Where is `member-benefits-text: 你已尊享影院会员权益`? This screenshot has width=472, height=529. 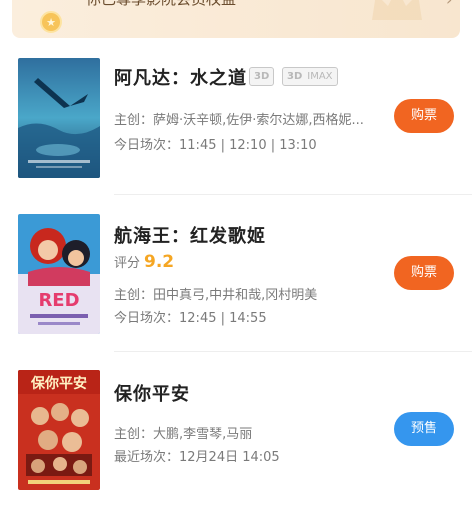 member-benefits-text: 你已尊享影院会员权益 is located at coordinates (161, 5).